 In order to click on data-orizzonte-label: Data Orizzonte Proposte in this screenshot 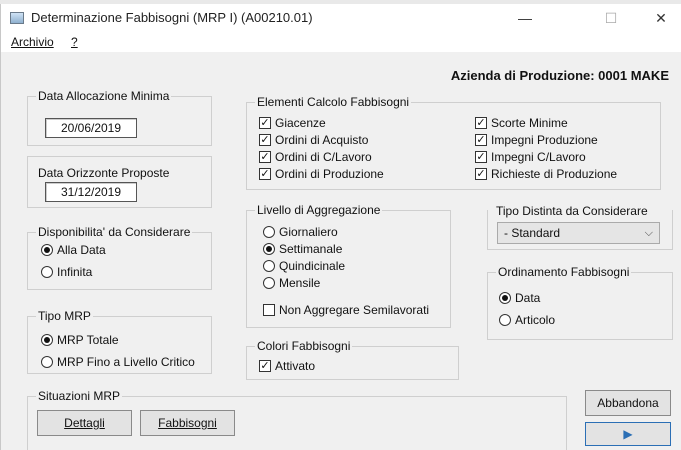, I will do `click(104, 173)`.